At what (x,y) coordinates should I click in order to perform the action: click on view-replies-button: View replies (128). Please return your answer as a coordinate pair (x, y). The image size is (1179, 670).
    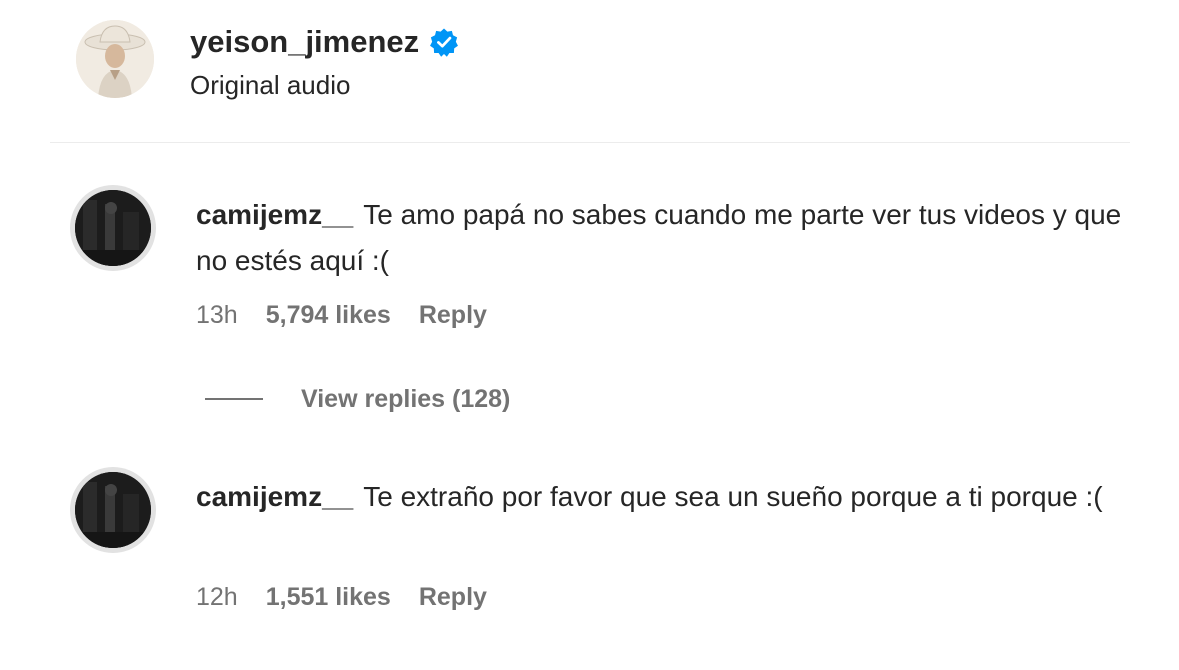
    Looking at the image, I should click on (357, 399).